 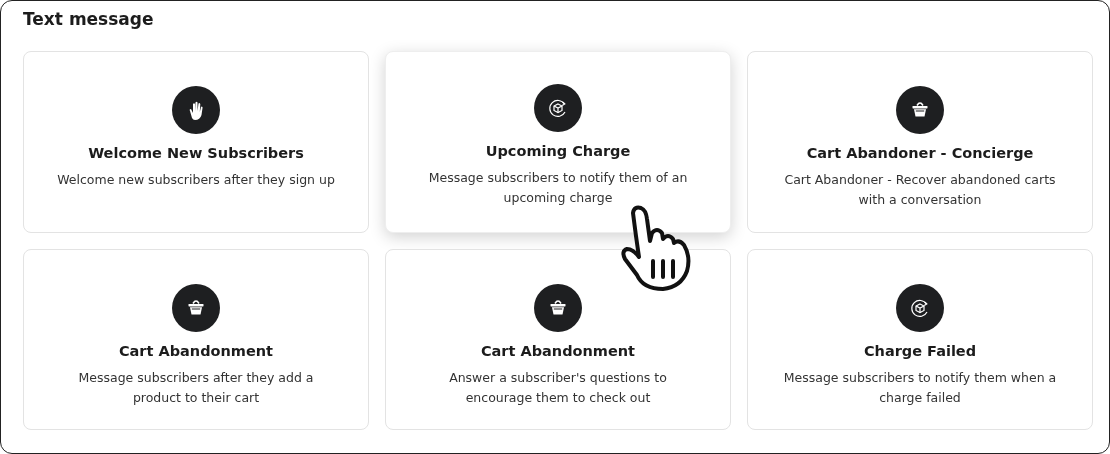 I want to click on template-card: Upcoming Charge Message subscribers to notify them of an upcoming charge, so click(x=558, y=142).